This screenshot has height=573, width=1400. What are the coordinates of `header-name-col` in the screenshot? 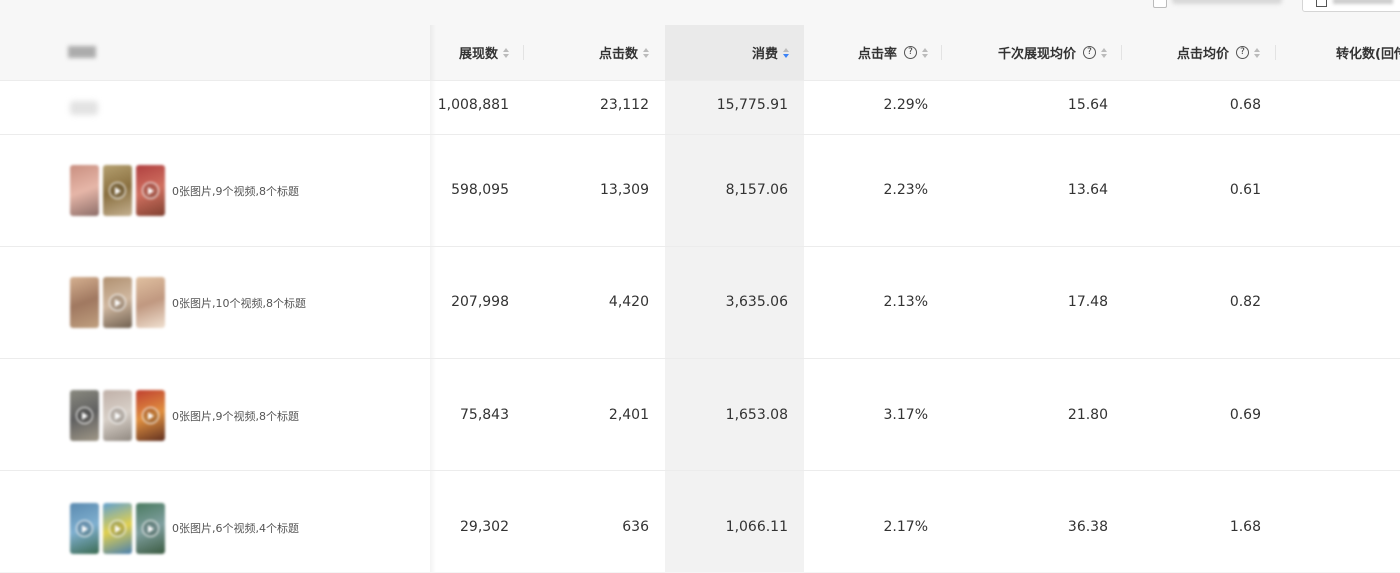 It's located at (82, 52).